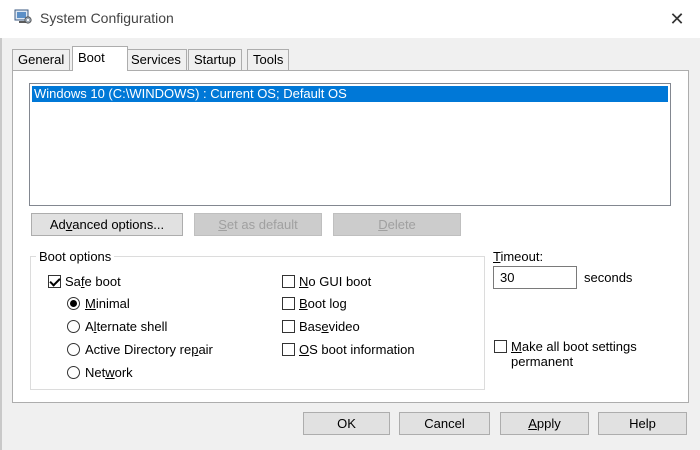 This screenshot has width=700, height=450. Describe the element at coordinates (205, 349) in the screenshot. I see `ad-repair-label-post: air` at that location.